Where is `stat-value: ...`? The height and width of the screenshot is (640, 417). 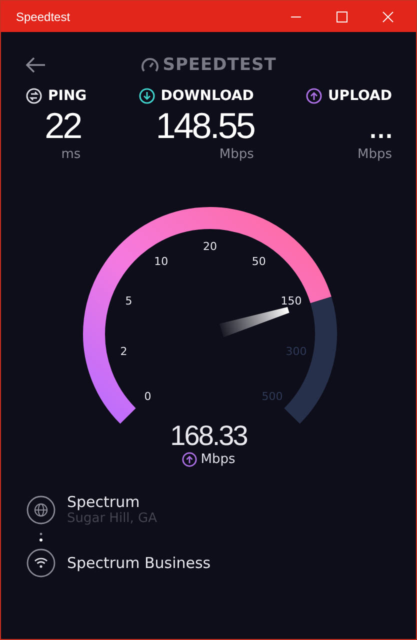
stat-value: ... is located at coordinates (380, 126).